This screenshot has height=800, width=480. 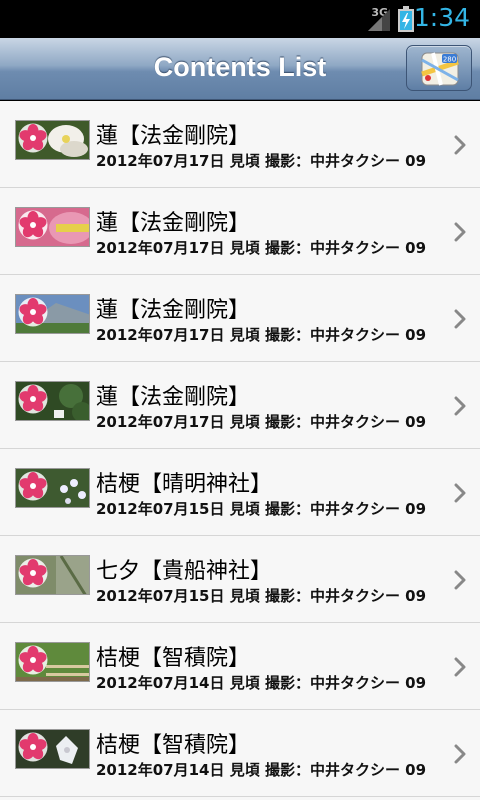 I want to click on map-icon: 280, so click(x=440, y=69).